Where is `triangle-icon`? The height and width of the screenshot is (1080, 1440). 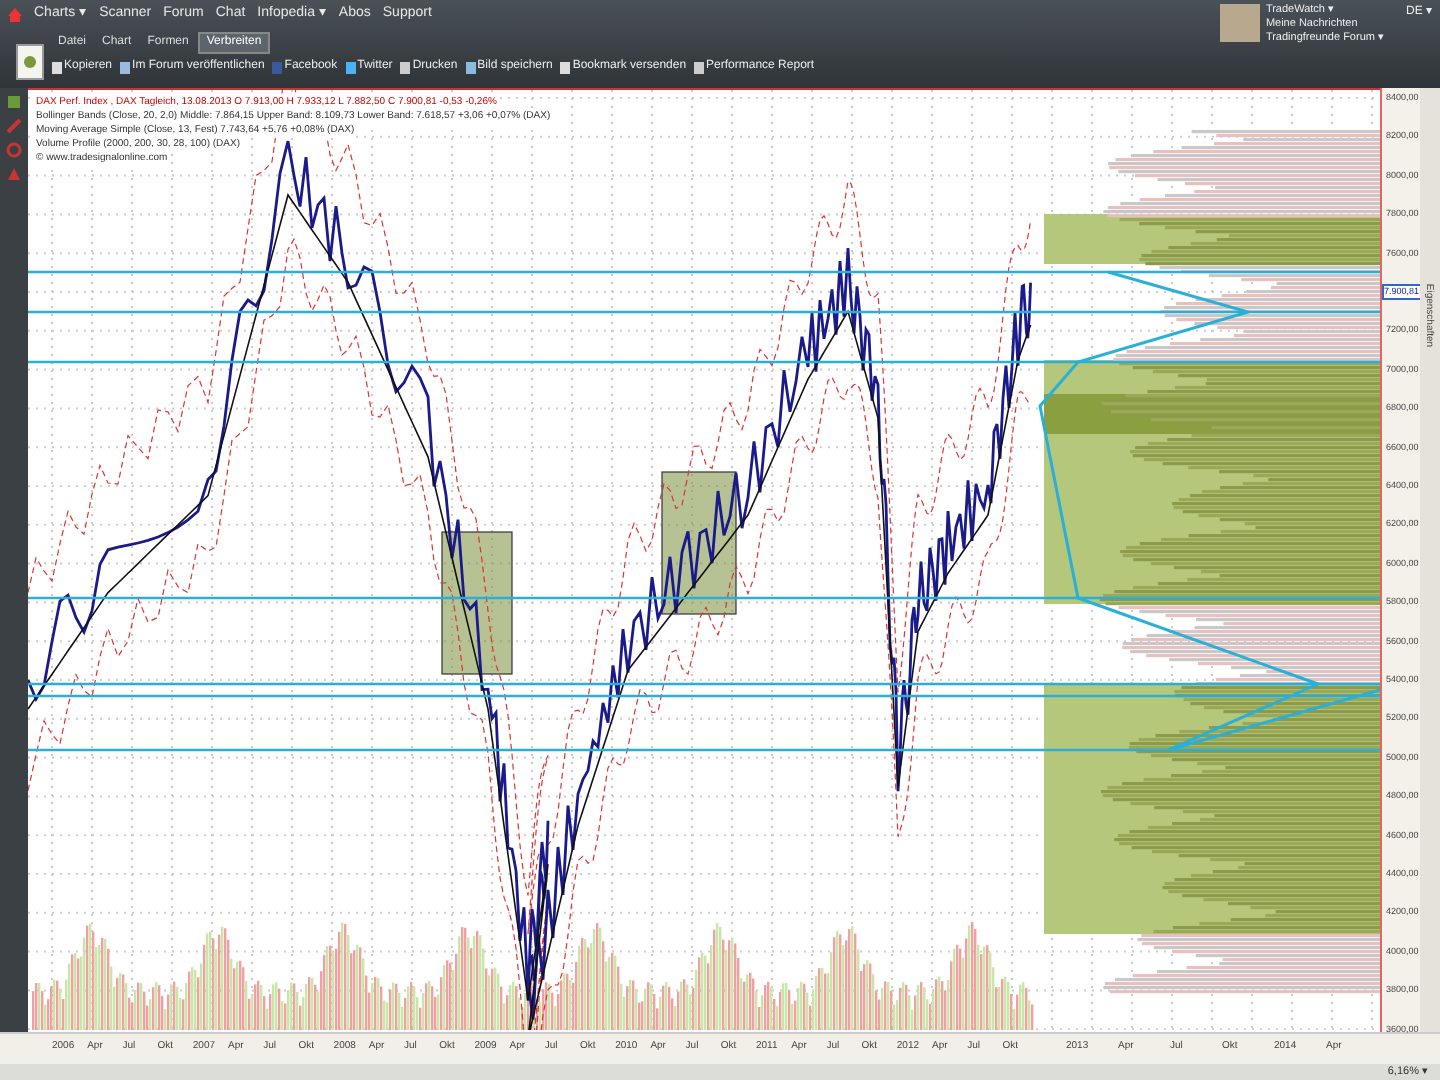 triangle-icon is located at coordinates (14, 174).